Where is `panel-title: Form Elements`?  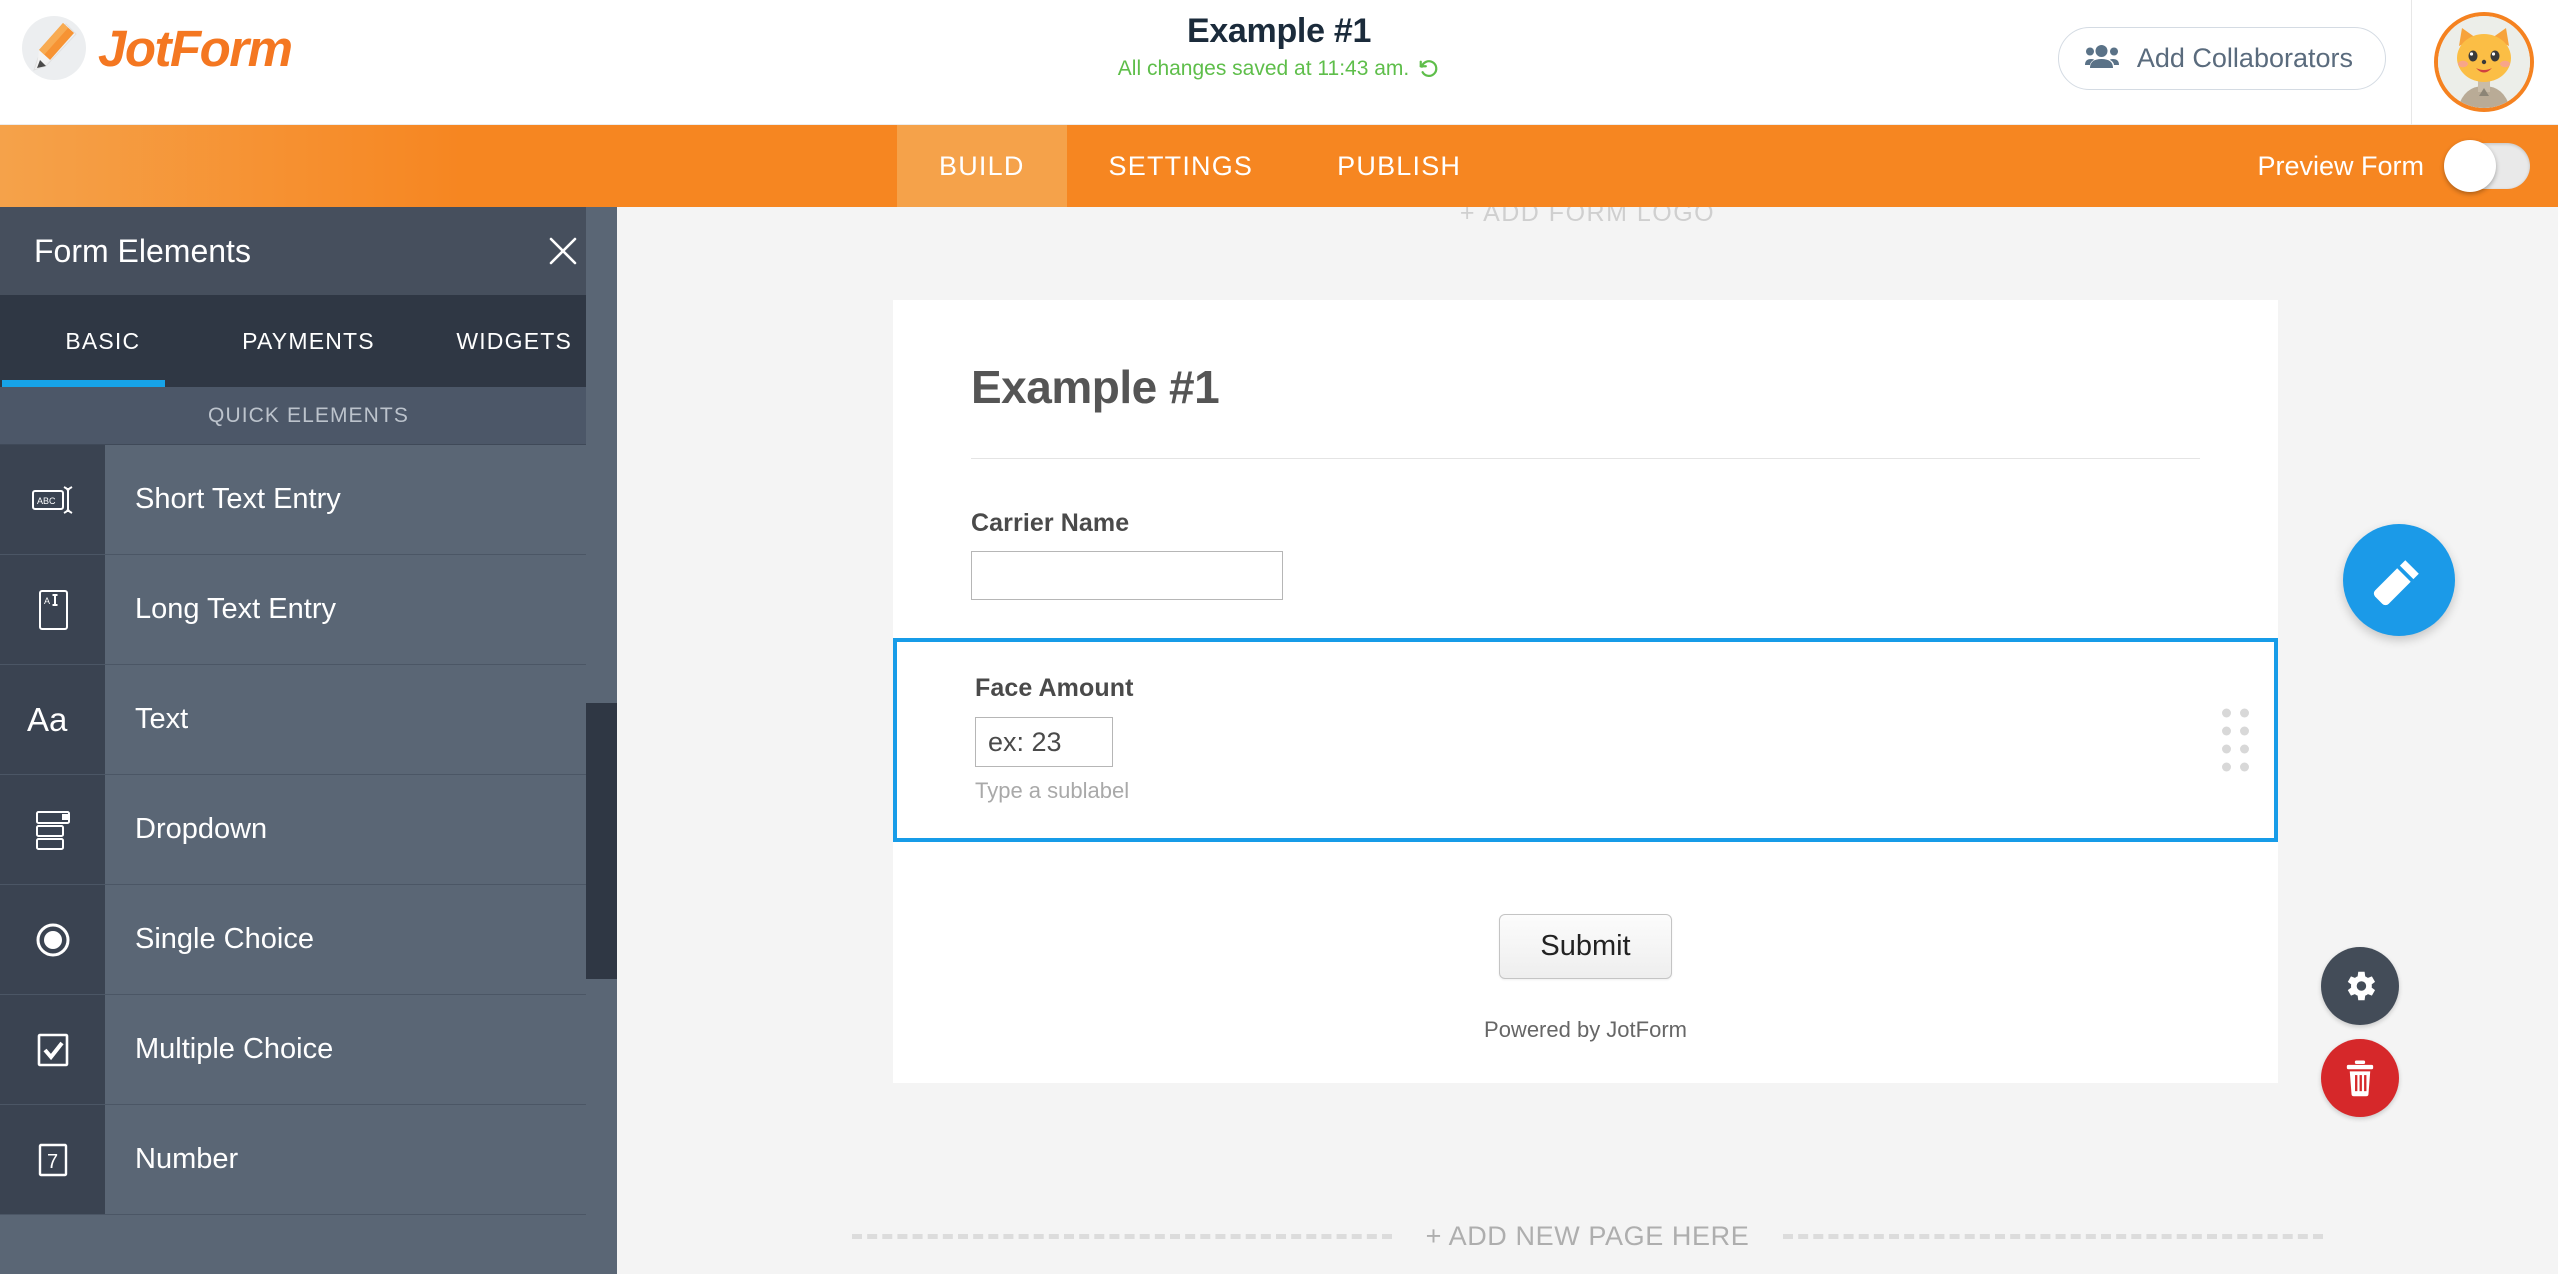
panel-title: Form Elements is located at coordinates (142, 250).